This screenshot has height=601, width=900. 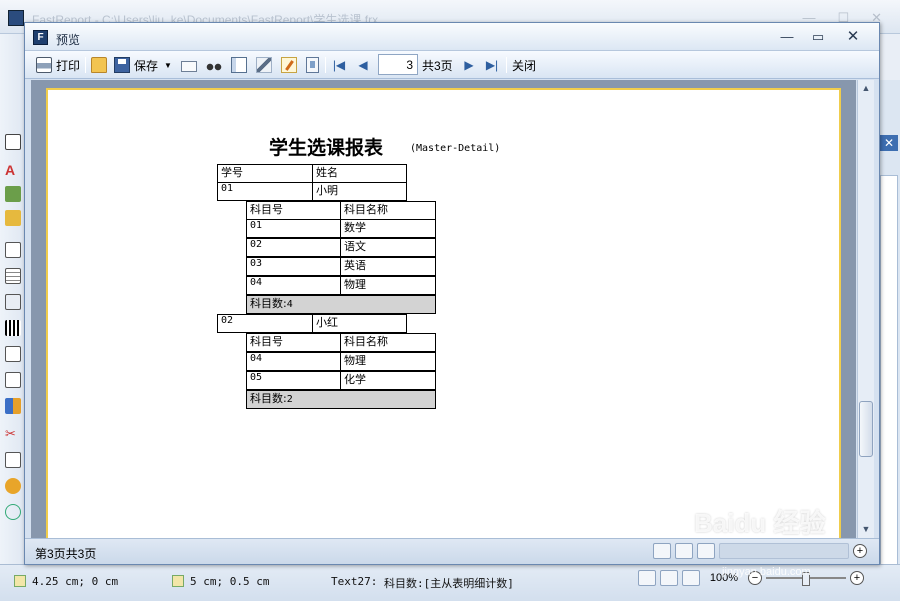 I want to click on course-code: 05, so click(x=293, y=380).